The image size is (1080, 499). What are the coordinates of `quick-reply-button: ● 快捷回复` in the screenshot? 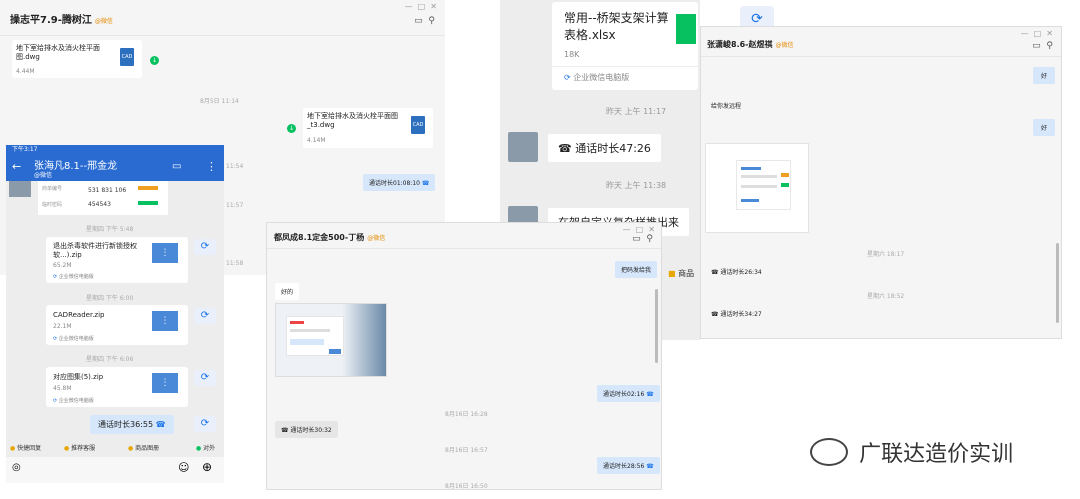 It's located at (25, 447).